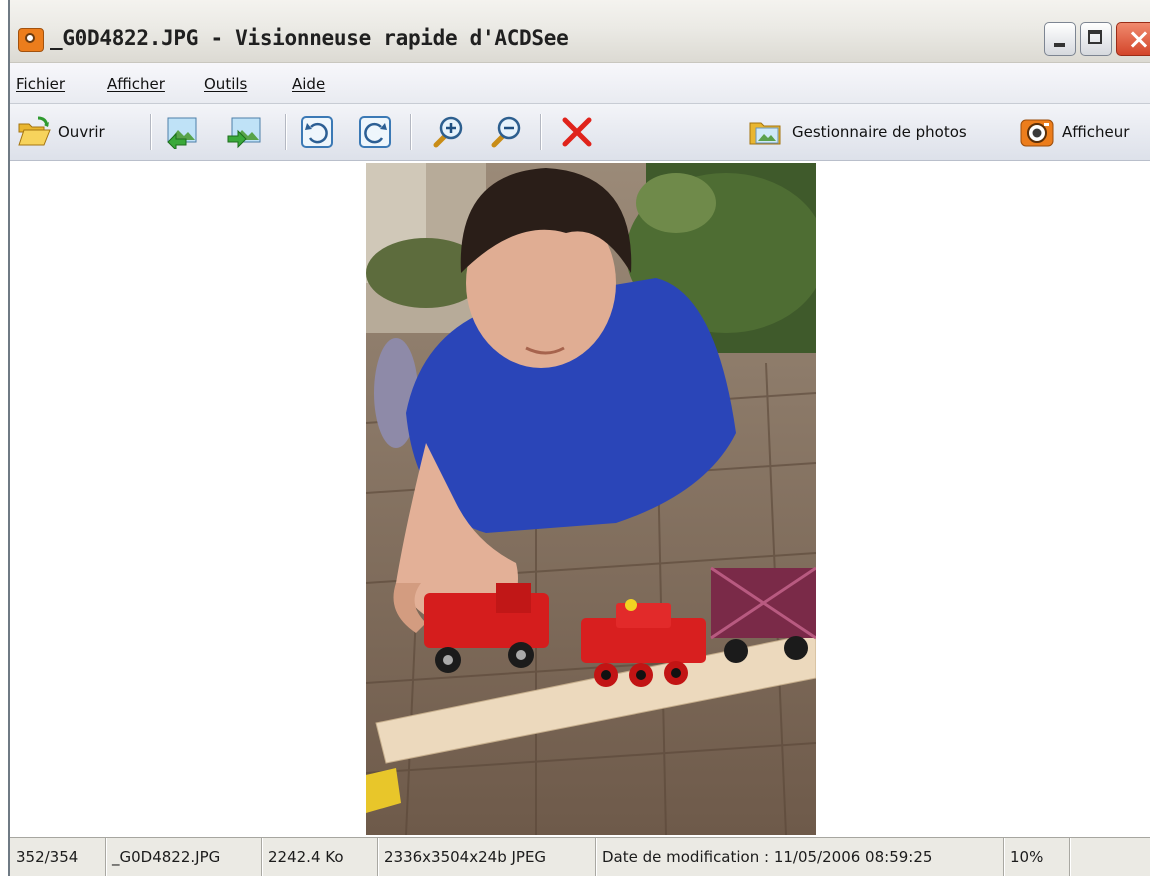 Image resolution: width=1150 pixels, height=876 pixels. What do you see at coordinates (58, 857) in the screenshot?
I see `status-image-position: 352/354` at bounding box center [58, 857].